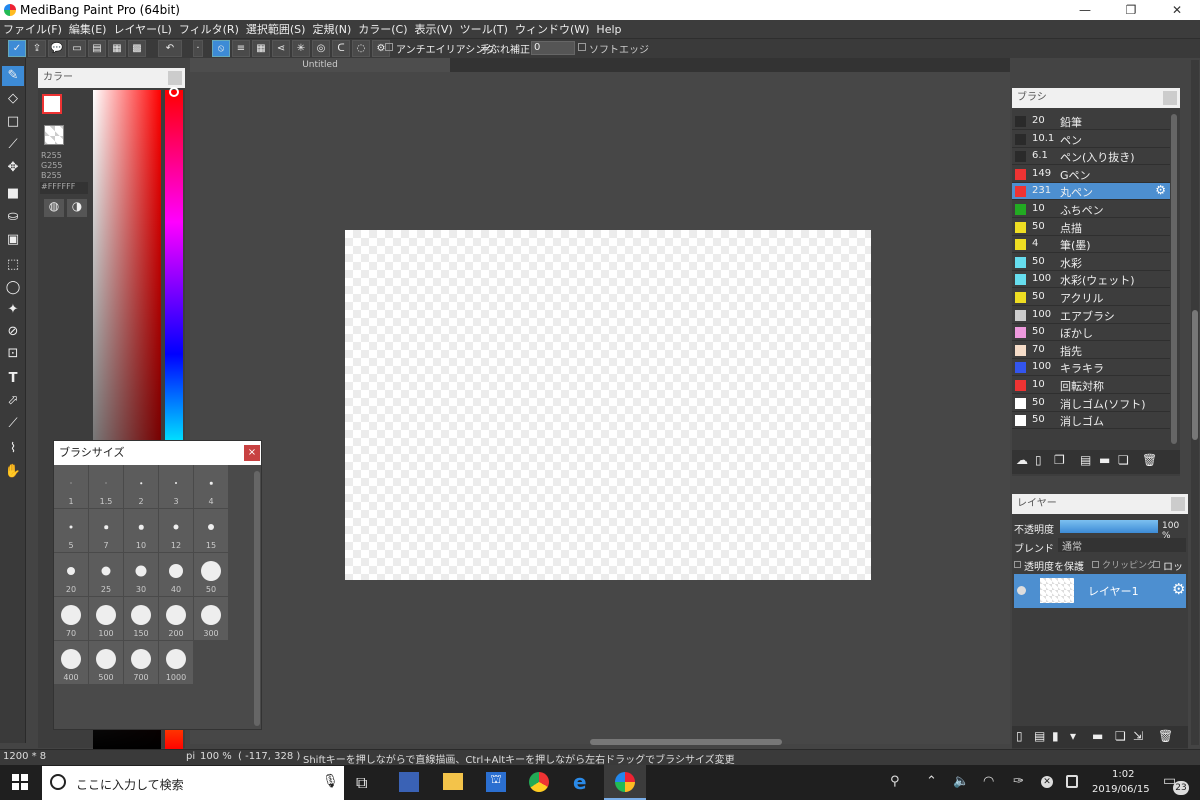  I want to click on brush-list-item: 50 ぼかし, so click(1091, 333).